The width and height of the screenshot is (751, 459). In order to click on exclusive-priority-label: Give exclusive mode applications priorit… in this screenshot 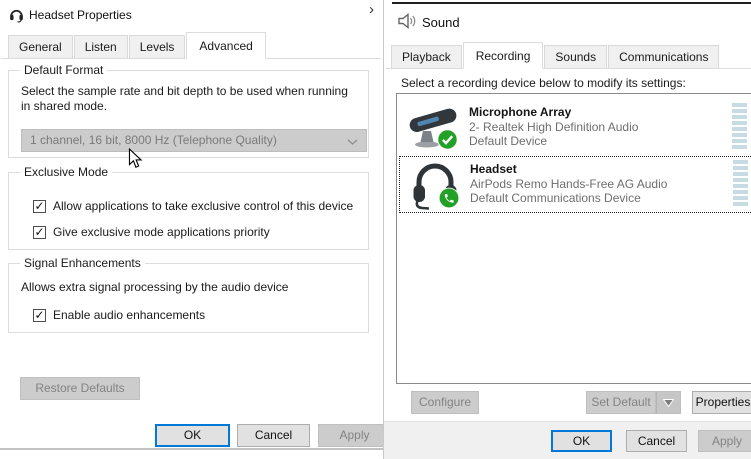, I will do `click(161, 232)`.